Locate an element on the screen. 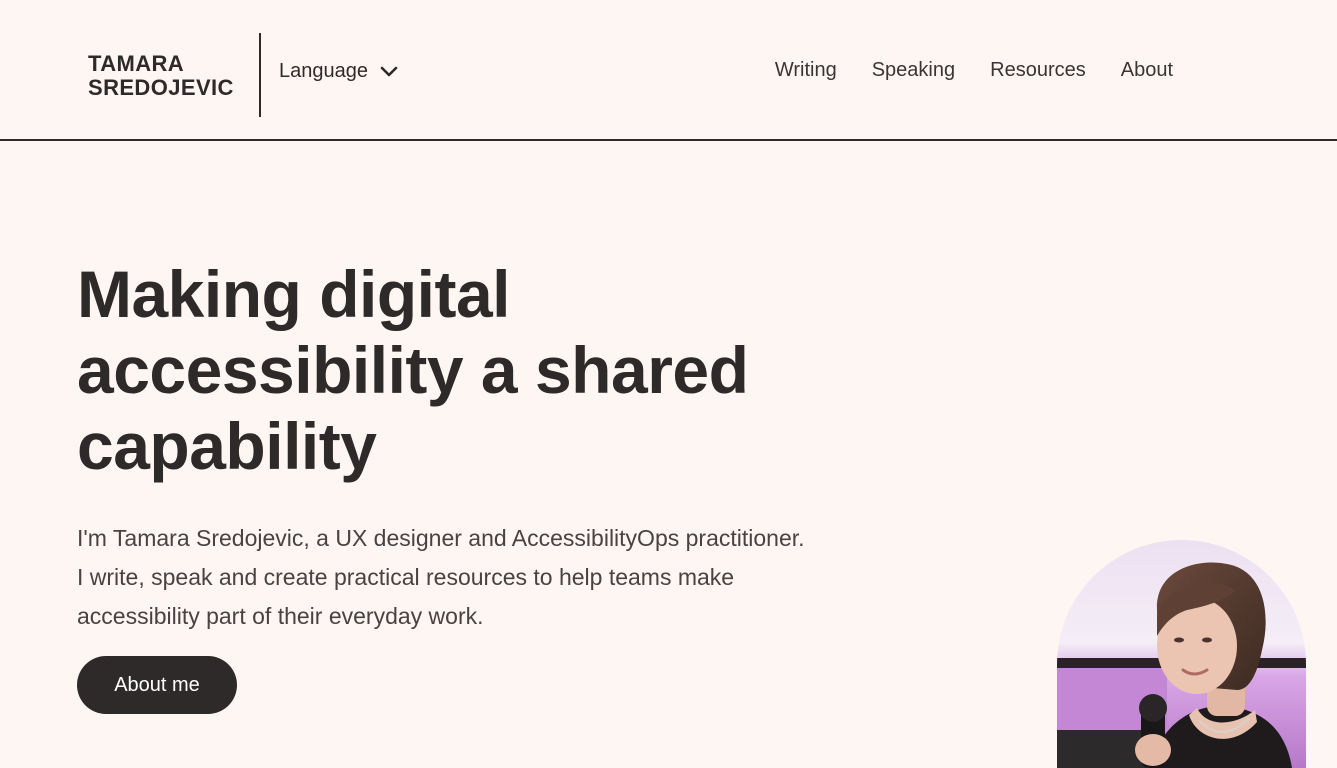 This screenshot has width=1337, height=768. about-me-button: About me is located at coordinates (157, 685).